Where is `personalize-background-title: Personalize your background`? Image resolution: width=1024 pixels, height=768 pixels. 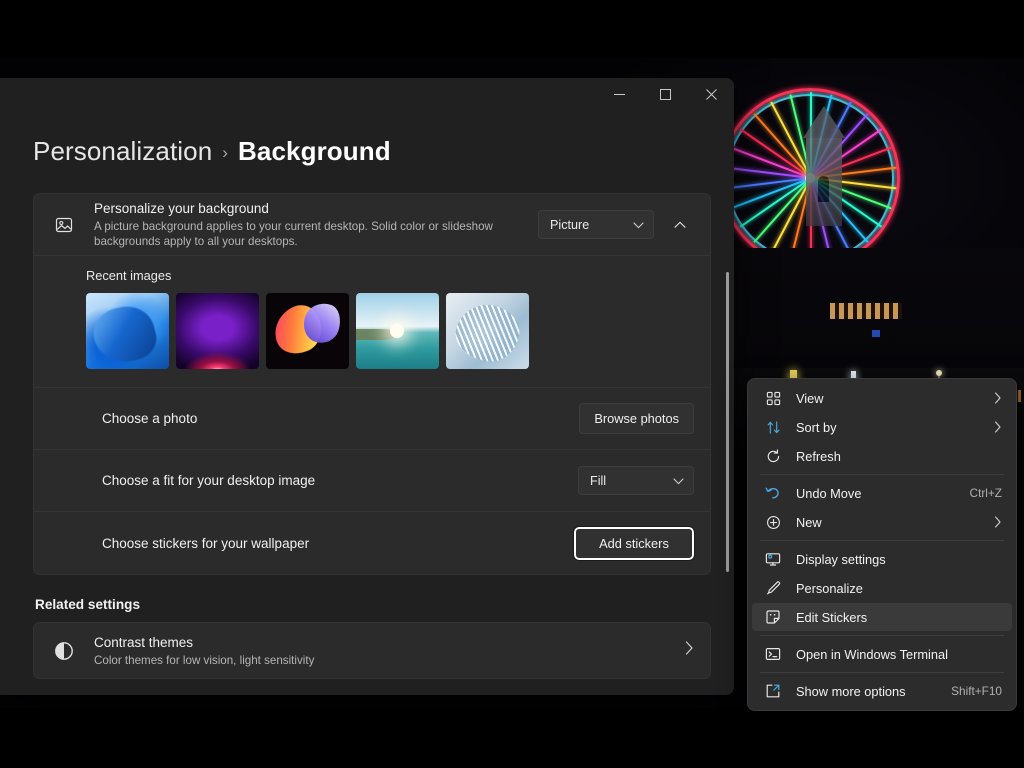 personalize-background-title: Personalize your background is located at coordinates (181, 208).